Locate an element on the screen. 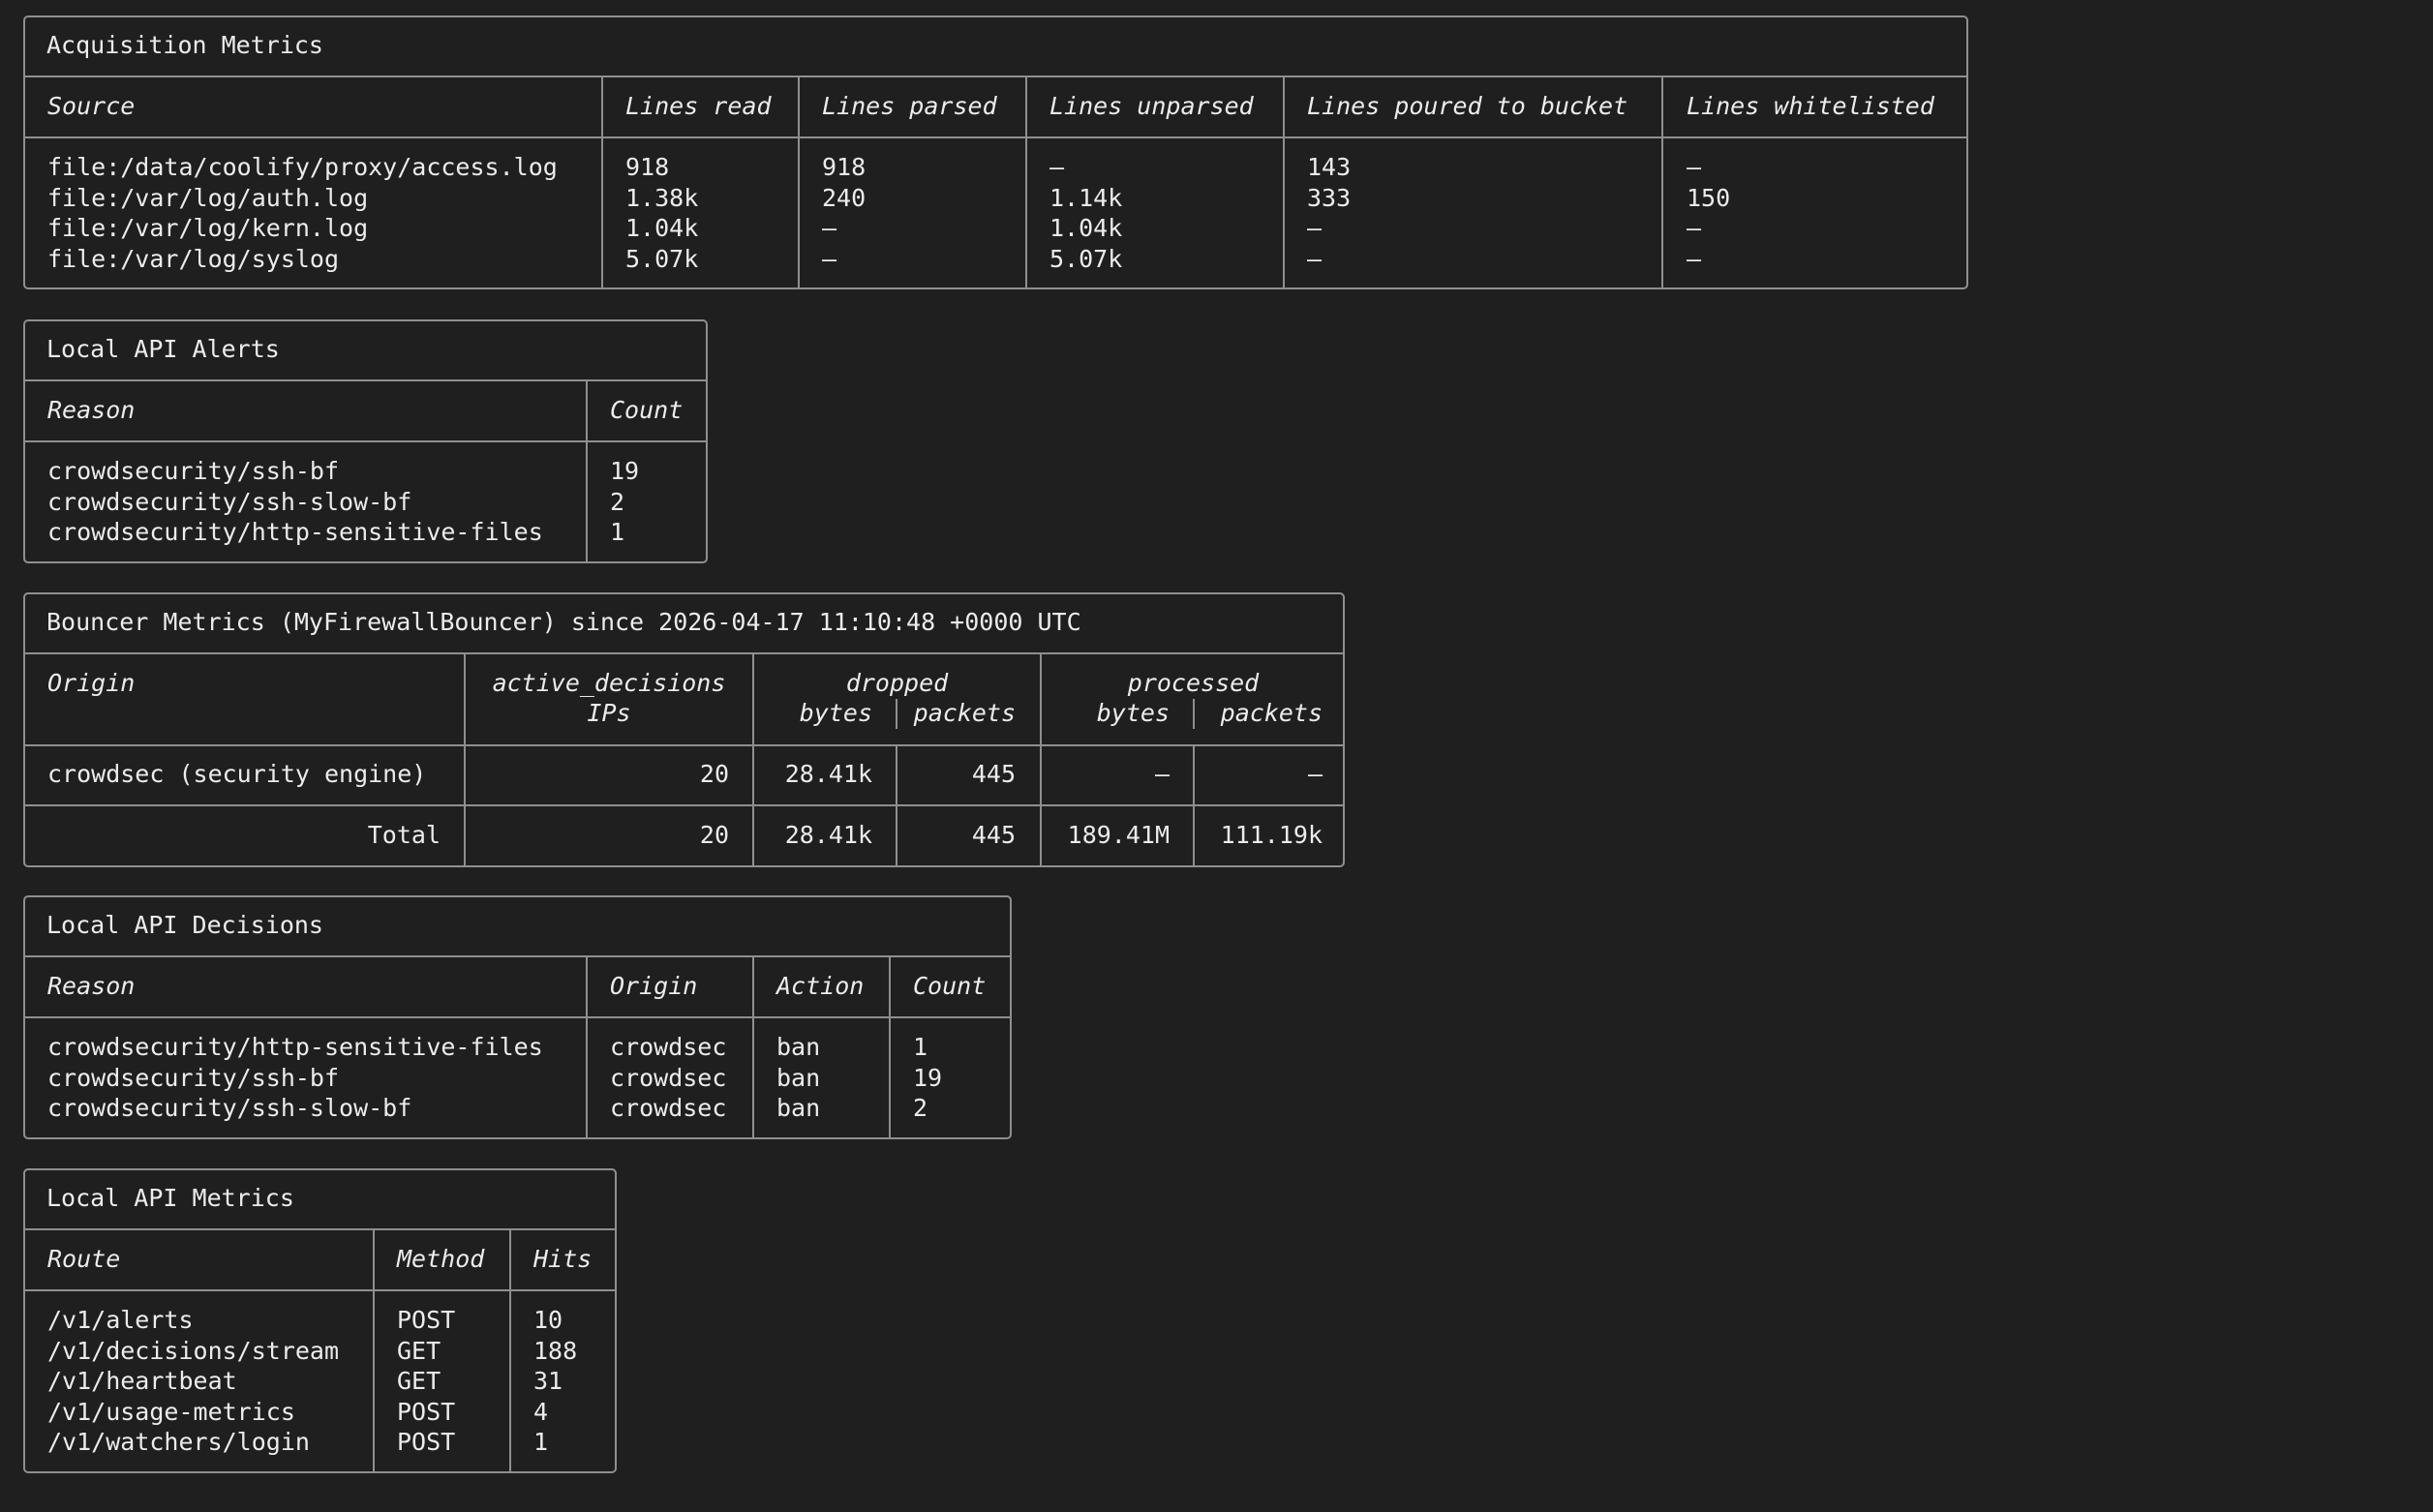 The image size is (2433, 1512). table-cell-route: /v1/heartbeat is located at coordinates (142, 1381).